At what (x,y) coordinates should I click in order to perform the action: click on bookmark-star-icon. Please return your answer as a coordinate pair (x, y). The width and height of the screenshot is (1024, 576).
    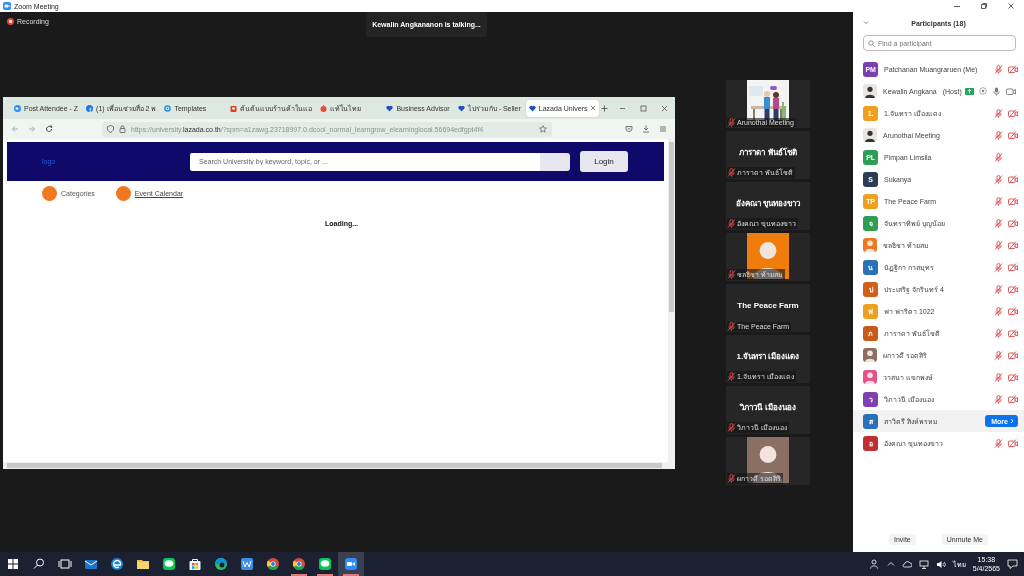
    Looking at the image, I should click on (543, 129).